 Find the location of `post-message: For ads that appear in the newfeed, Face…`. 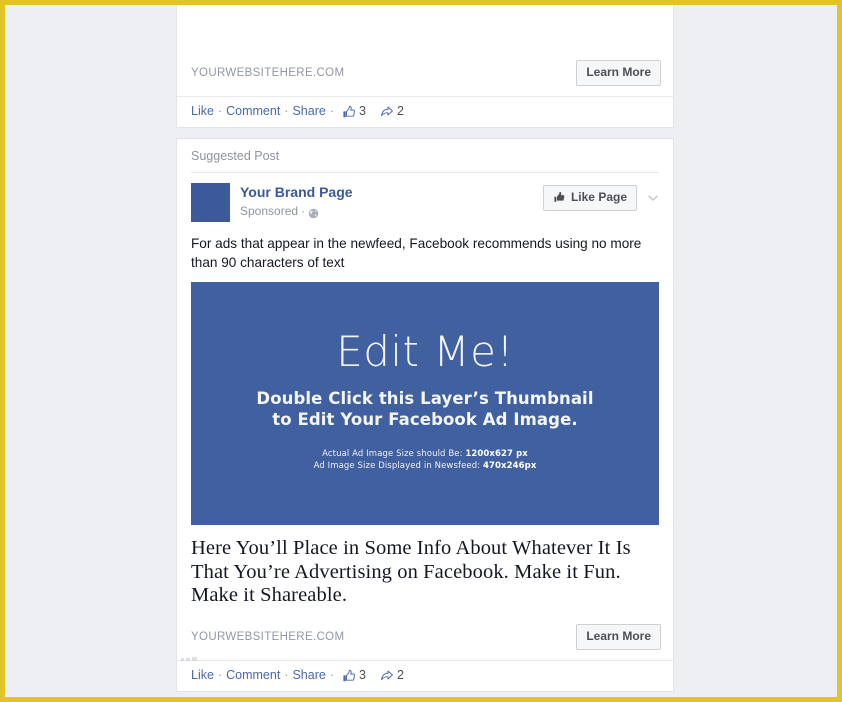

post-message: For ads that appear in the newfeed, Face… is located at coordinates (416, 253).